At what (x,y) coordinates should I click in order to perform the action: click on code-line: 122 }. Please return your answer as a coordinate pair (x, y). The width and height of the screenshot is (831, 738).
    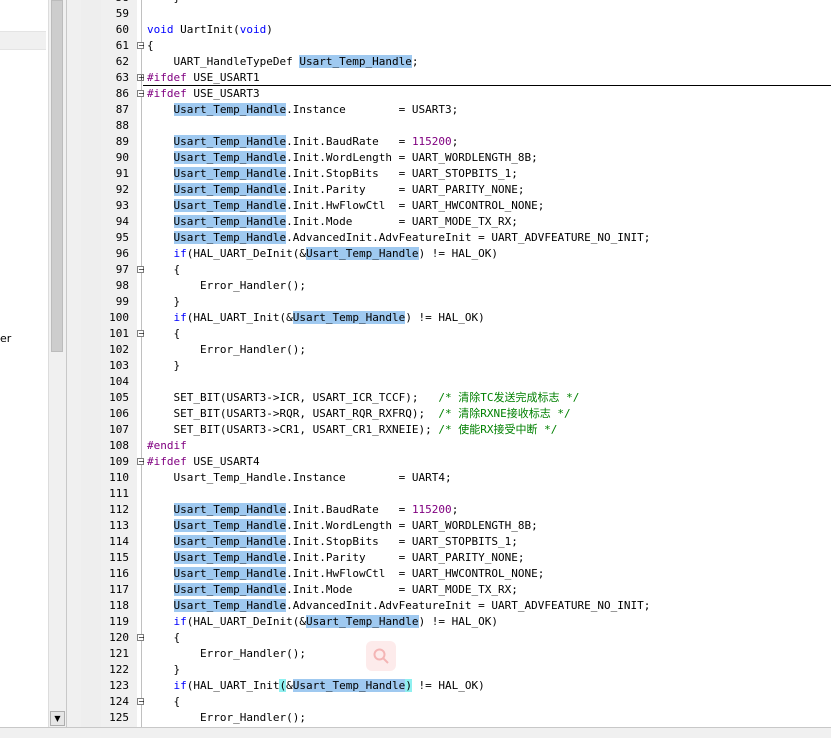
    Looking at the image, I should click on (456, 670).